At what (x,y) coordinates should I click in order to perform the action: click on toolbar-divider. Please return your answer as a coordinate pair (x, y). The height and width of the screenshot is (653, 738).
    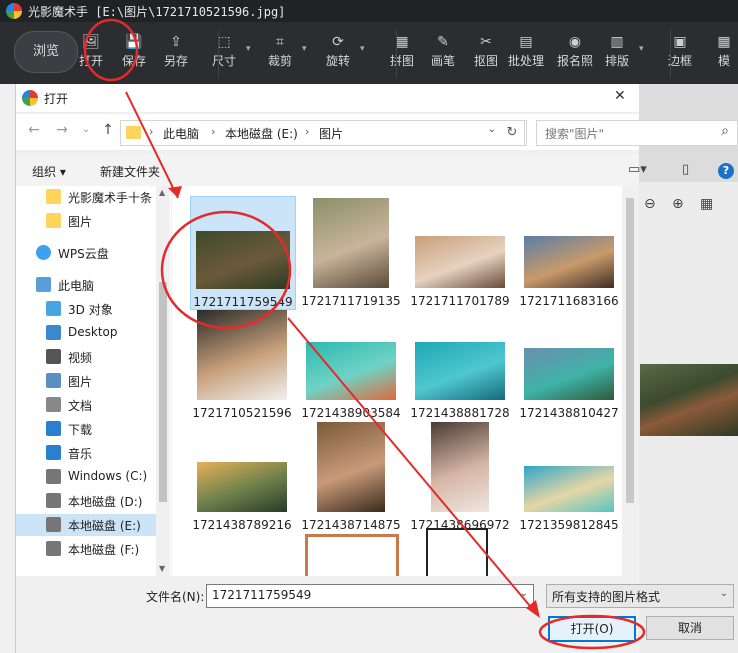
    Looking at the image, I should click on (396, 54).